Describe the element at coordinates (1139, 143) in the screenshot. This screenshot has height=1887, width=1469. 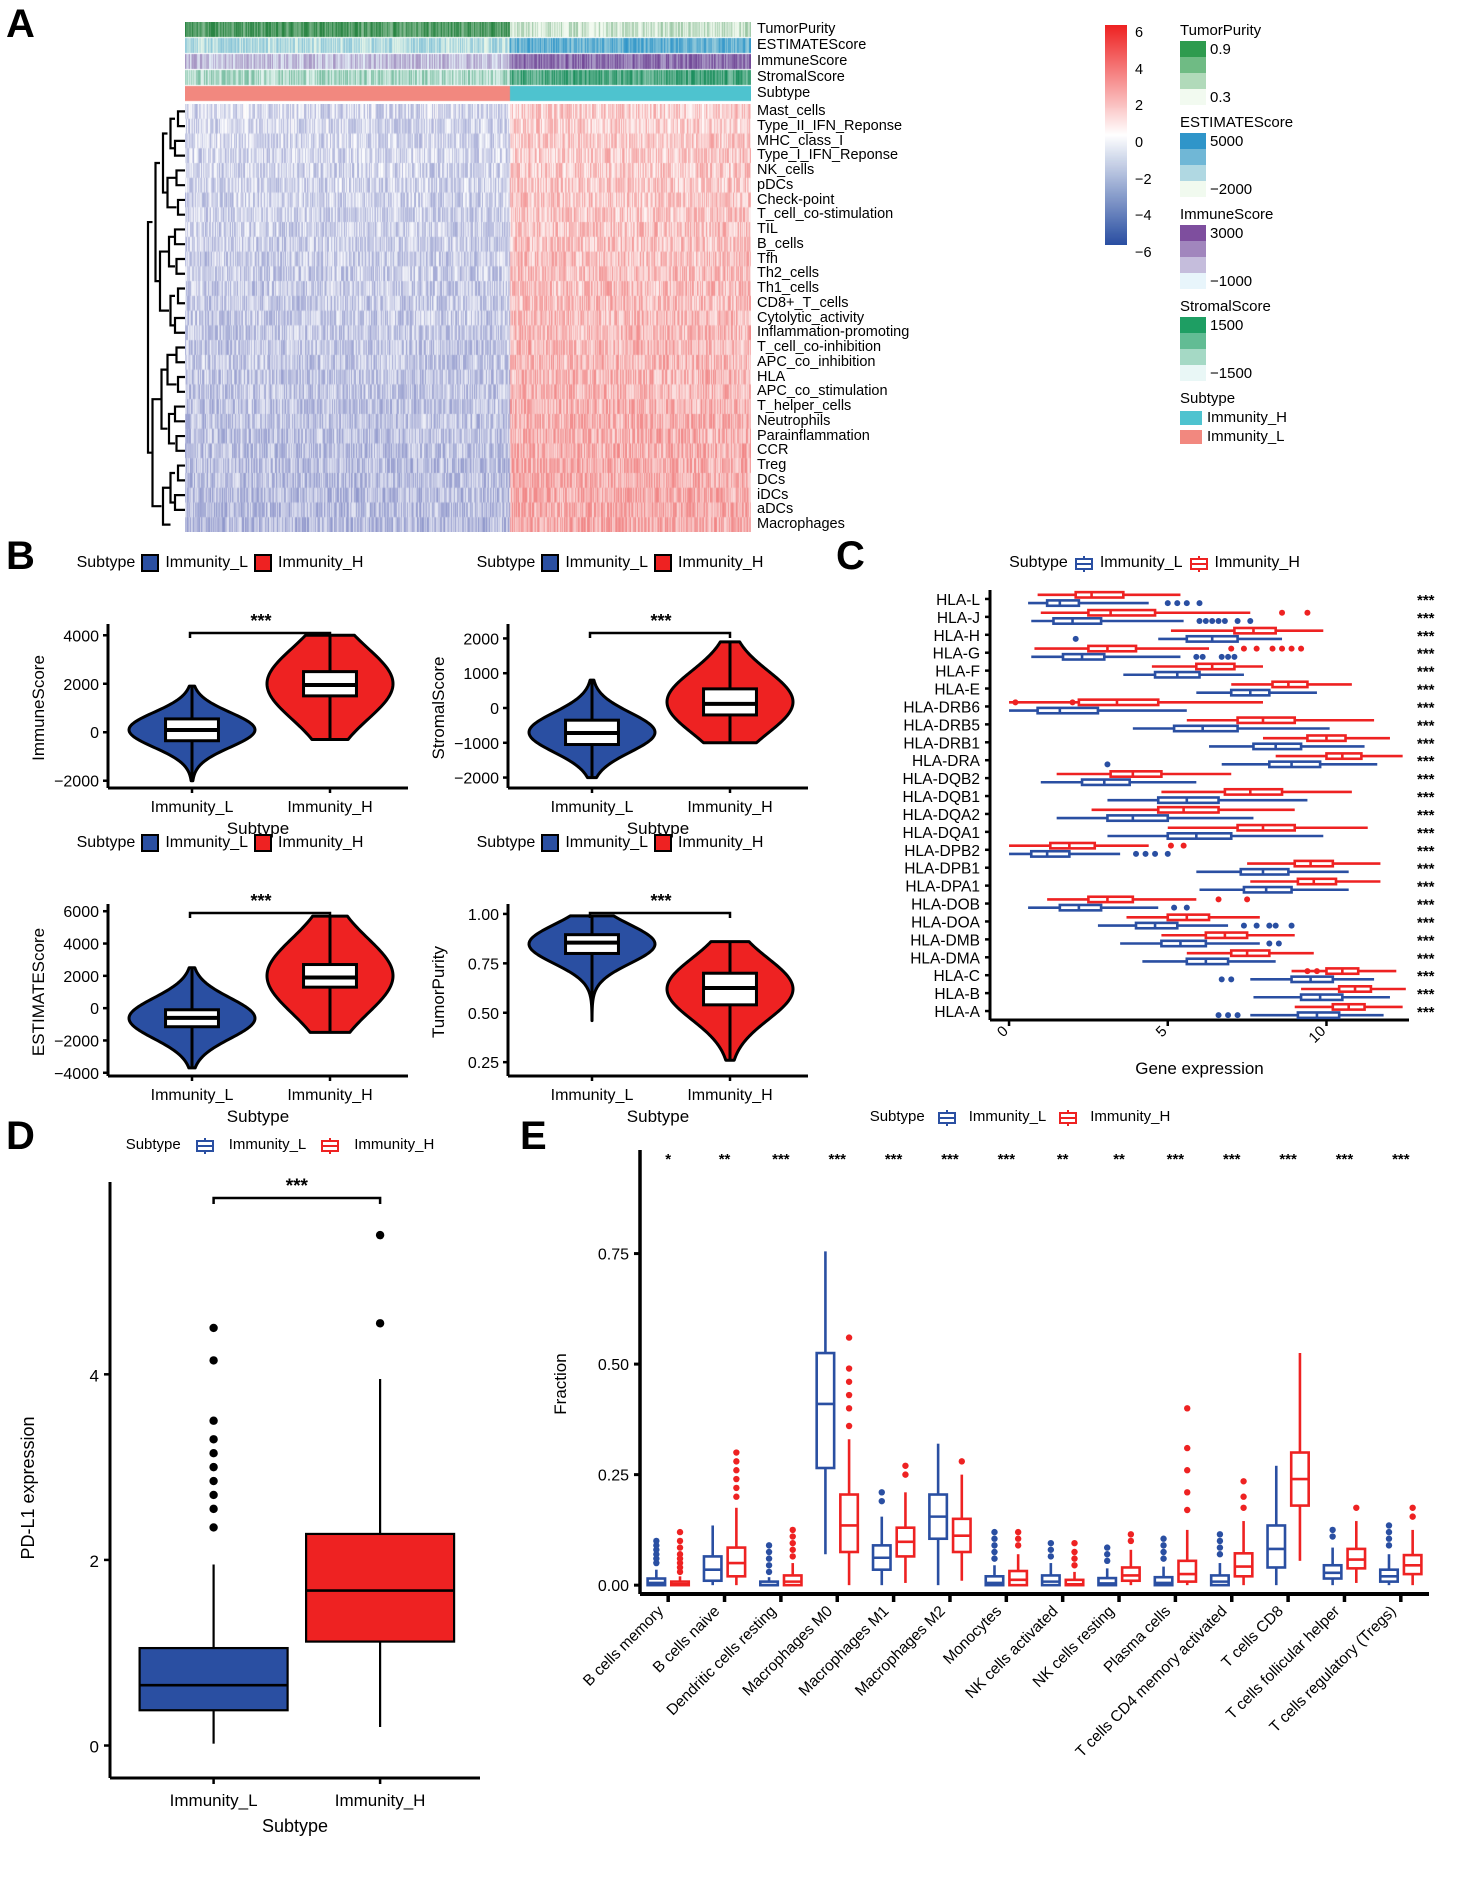
I see `colorbar-tick: 0` at that location.